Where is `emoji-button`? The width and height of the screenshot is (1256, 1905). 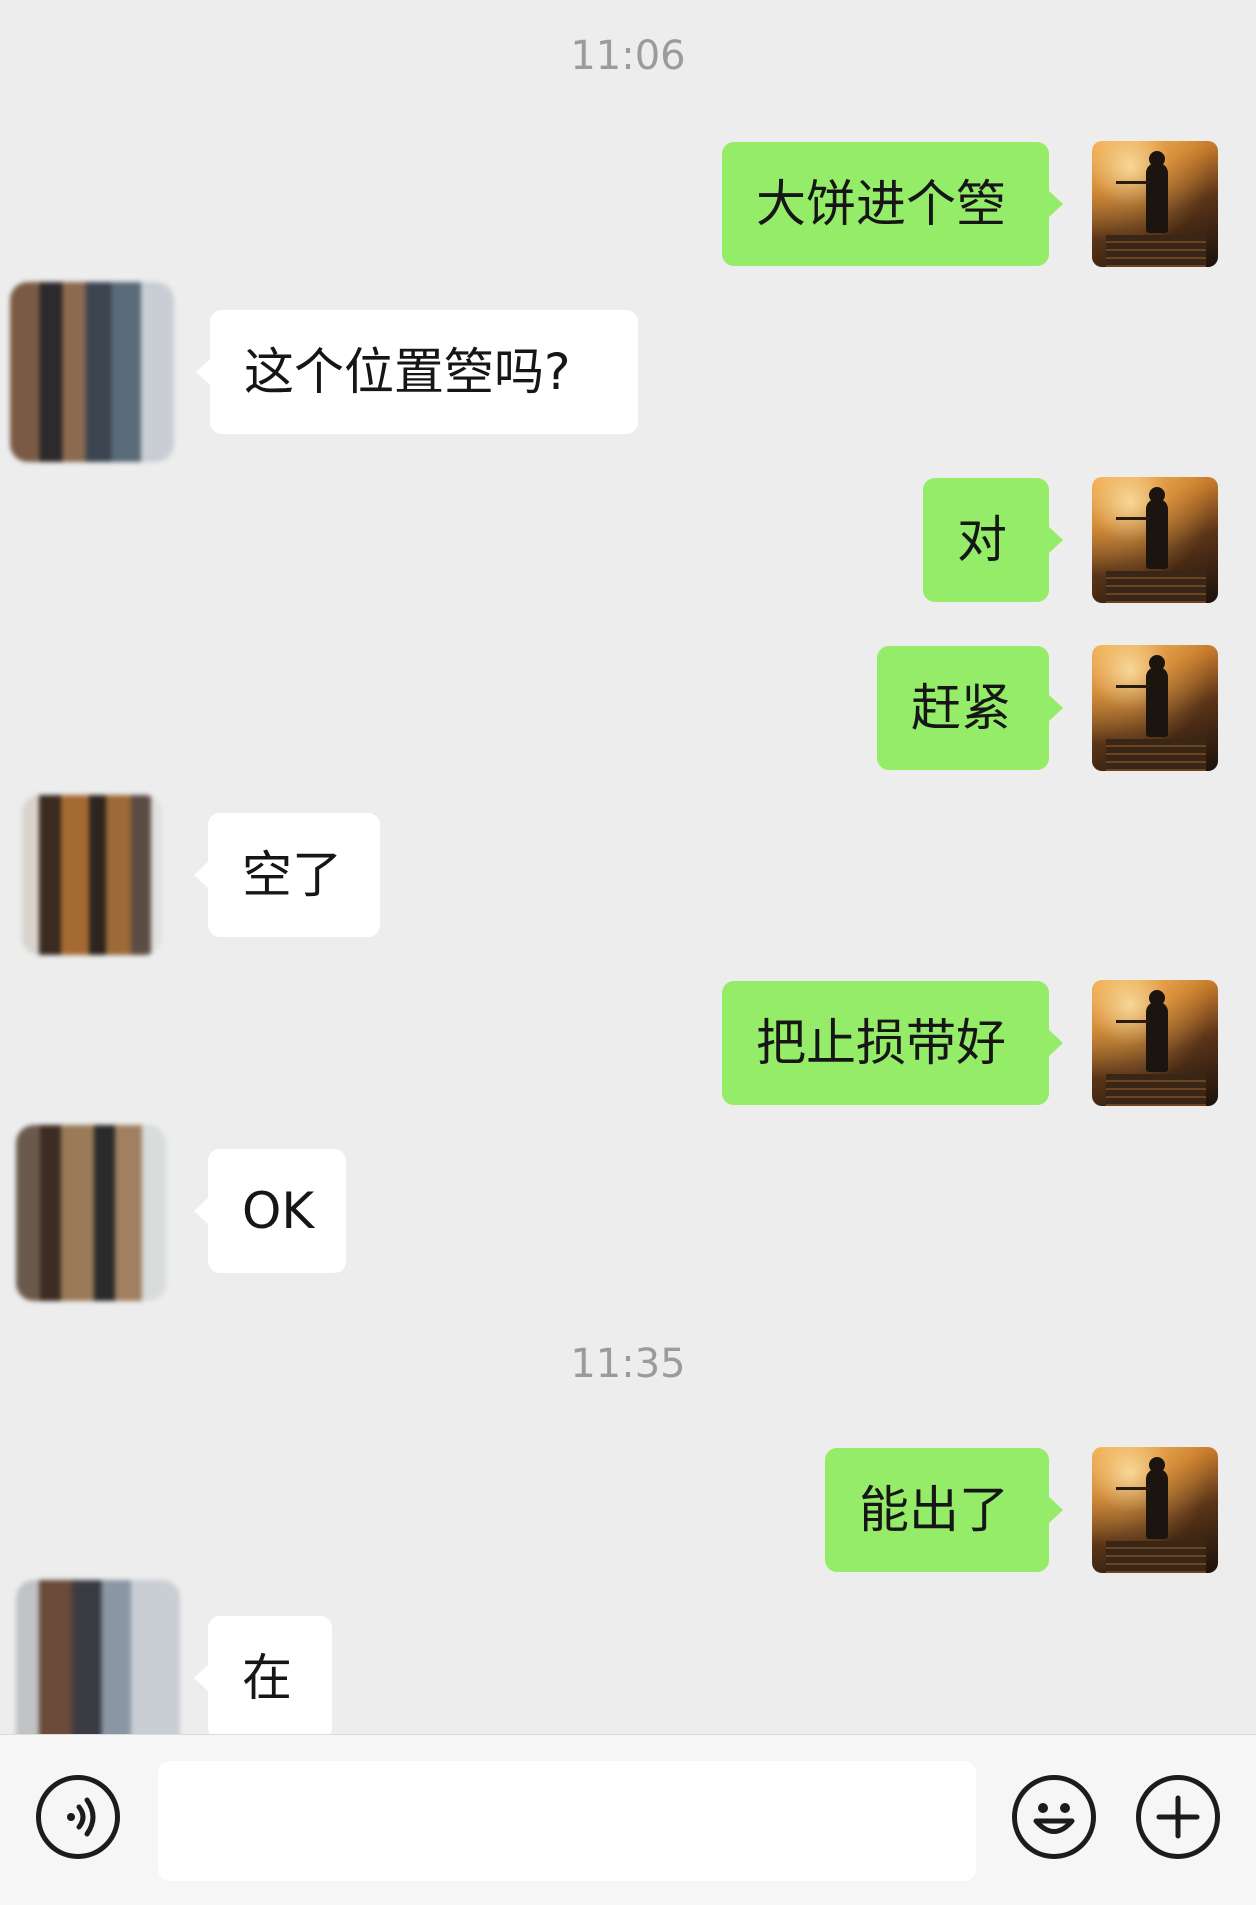 emoji-button is located at coordinates (1054, 1817).